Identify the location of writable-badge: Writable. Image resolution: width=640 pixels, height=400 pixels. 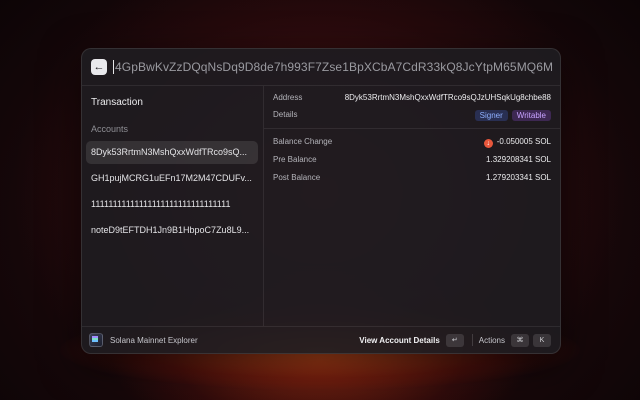
(531, 115).